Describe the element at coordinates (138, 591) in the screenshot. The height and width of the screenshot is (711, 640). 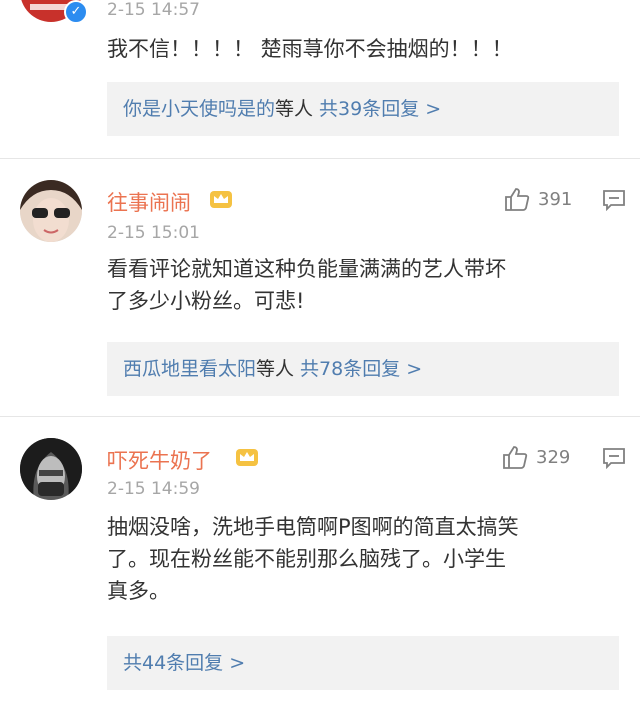
I see `comment-text-line: 真多。` at that location.